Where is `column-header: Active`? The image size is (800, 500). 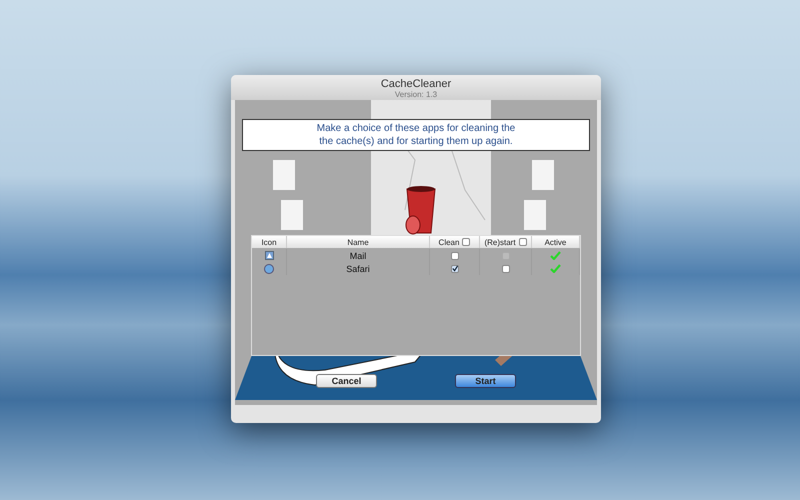 column-header: Active is located at coordinates (556, 242).